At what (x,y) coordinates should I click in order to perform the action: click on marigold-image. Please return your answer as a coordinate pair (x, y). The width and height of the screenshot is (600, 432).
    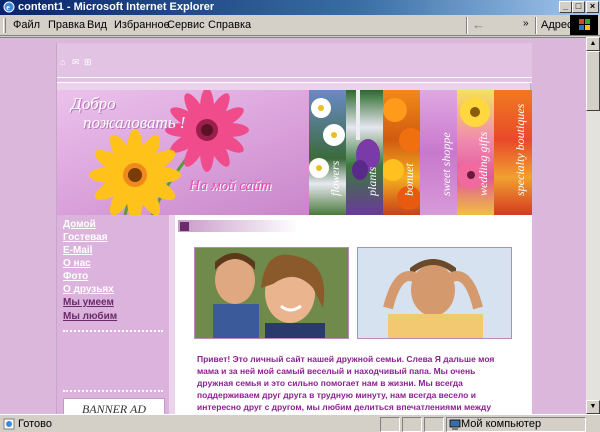
    Looking at the image, I should click on (401, 154).